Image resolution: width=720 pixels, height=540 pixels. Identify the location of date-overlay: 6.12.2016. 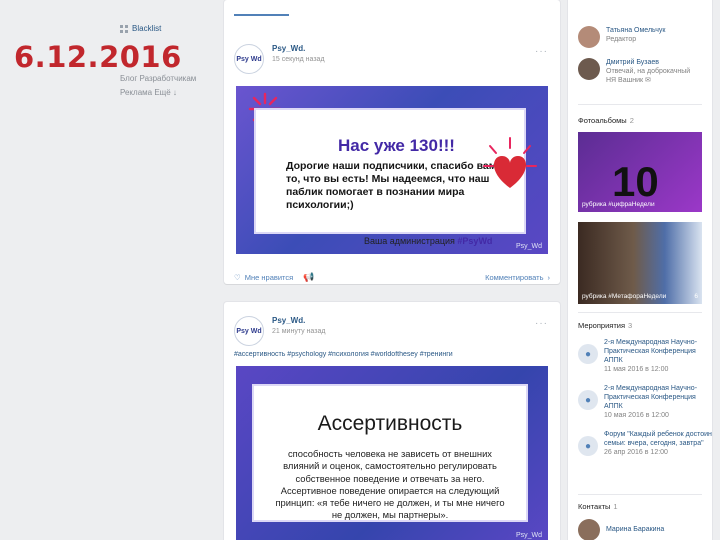
(98, 57).